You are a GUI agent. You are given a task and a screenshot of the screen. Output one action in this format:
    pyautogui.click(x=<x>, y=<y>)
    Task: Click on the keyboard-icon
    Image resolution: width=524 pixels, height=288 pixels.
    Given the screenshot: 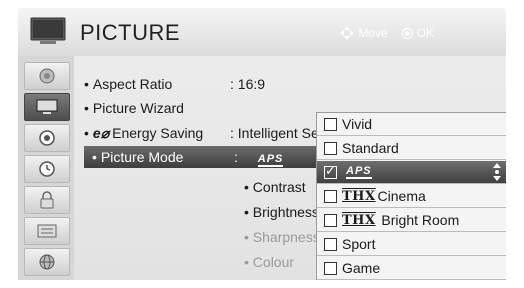 What is the action you would take?
    pyautogui.click(x=47, y=231)
    